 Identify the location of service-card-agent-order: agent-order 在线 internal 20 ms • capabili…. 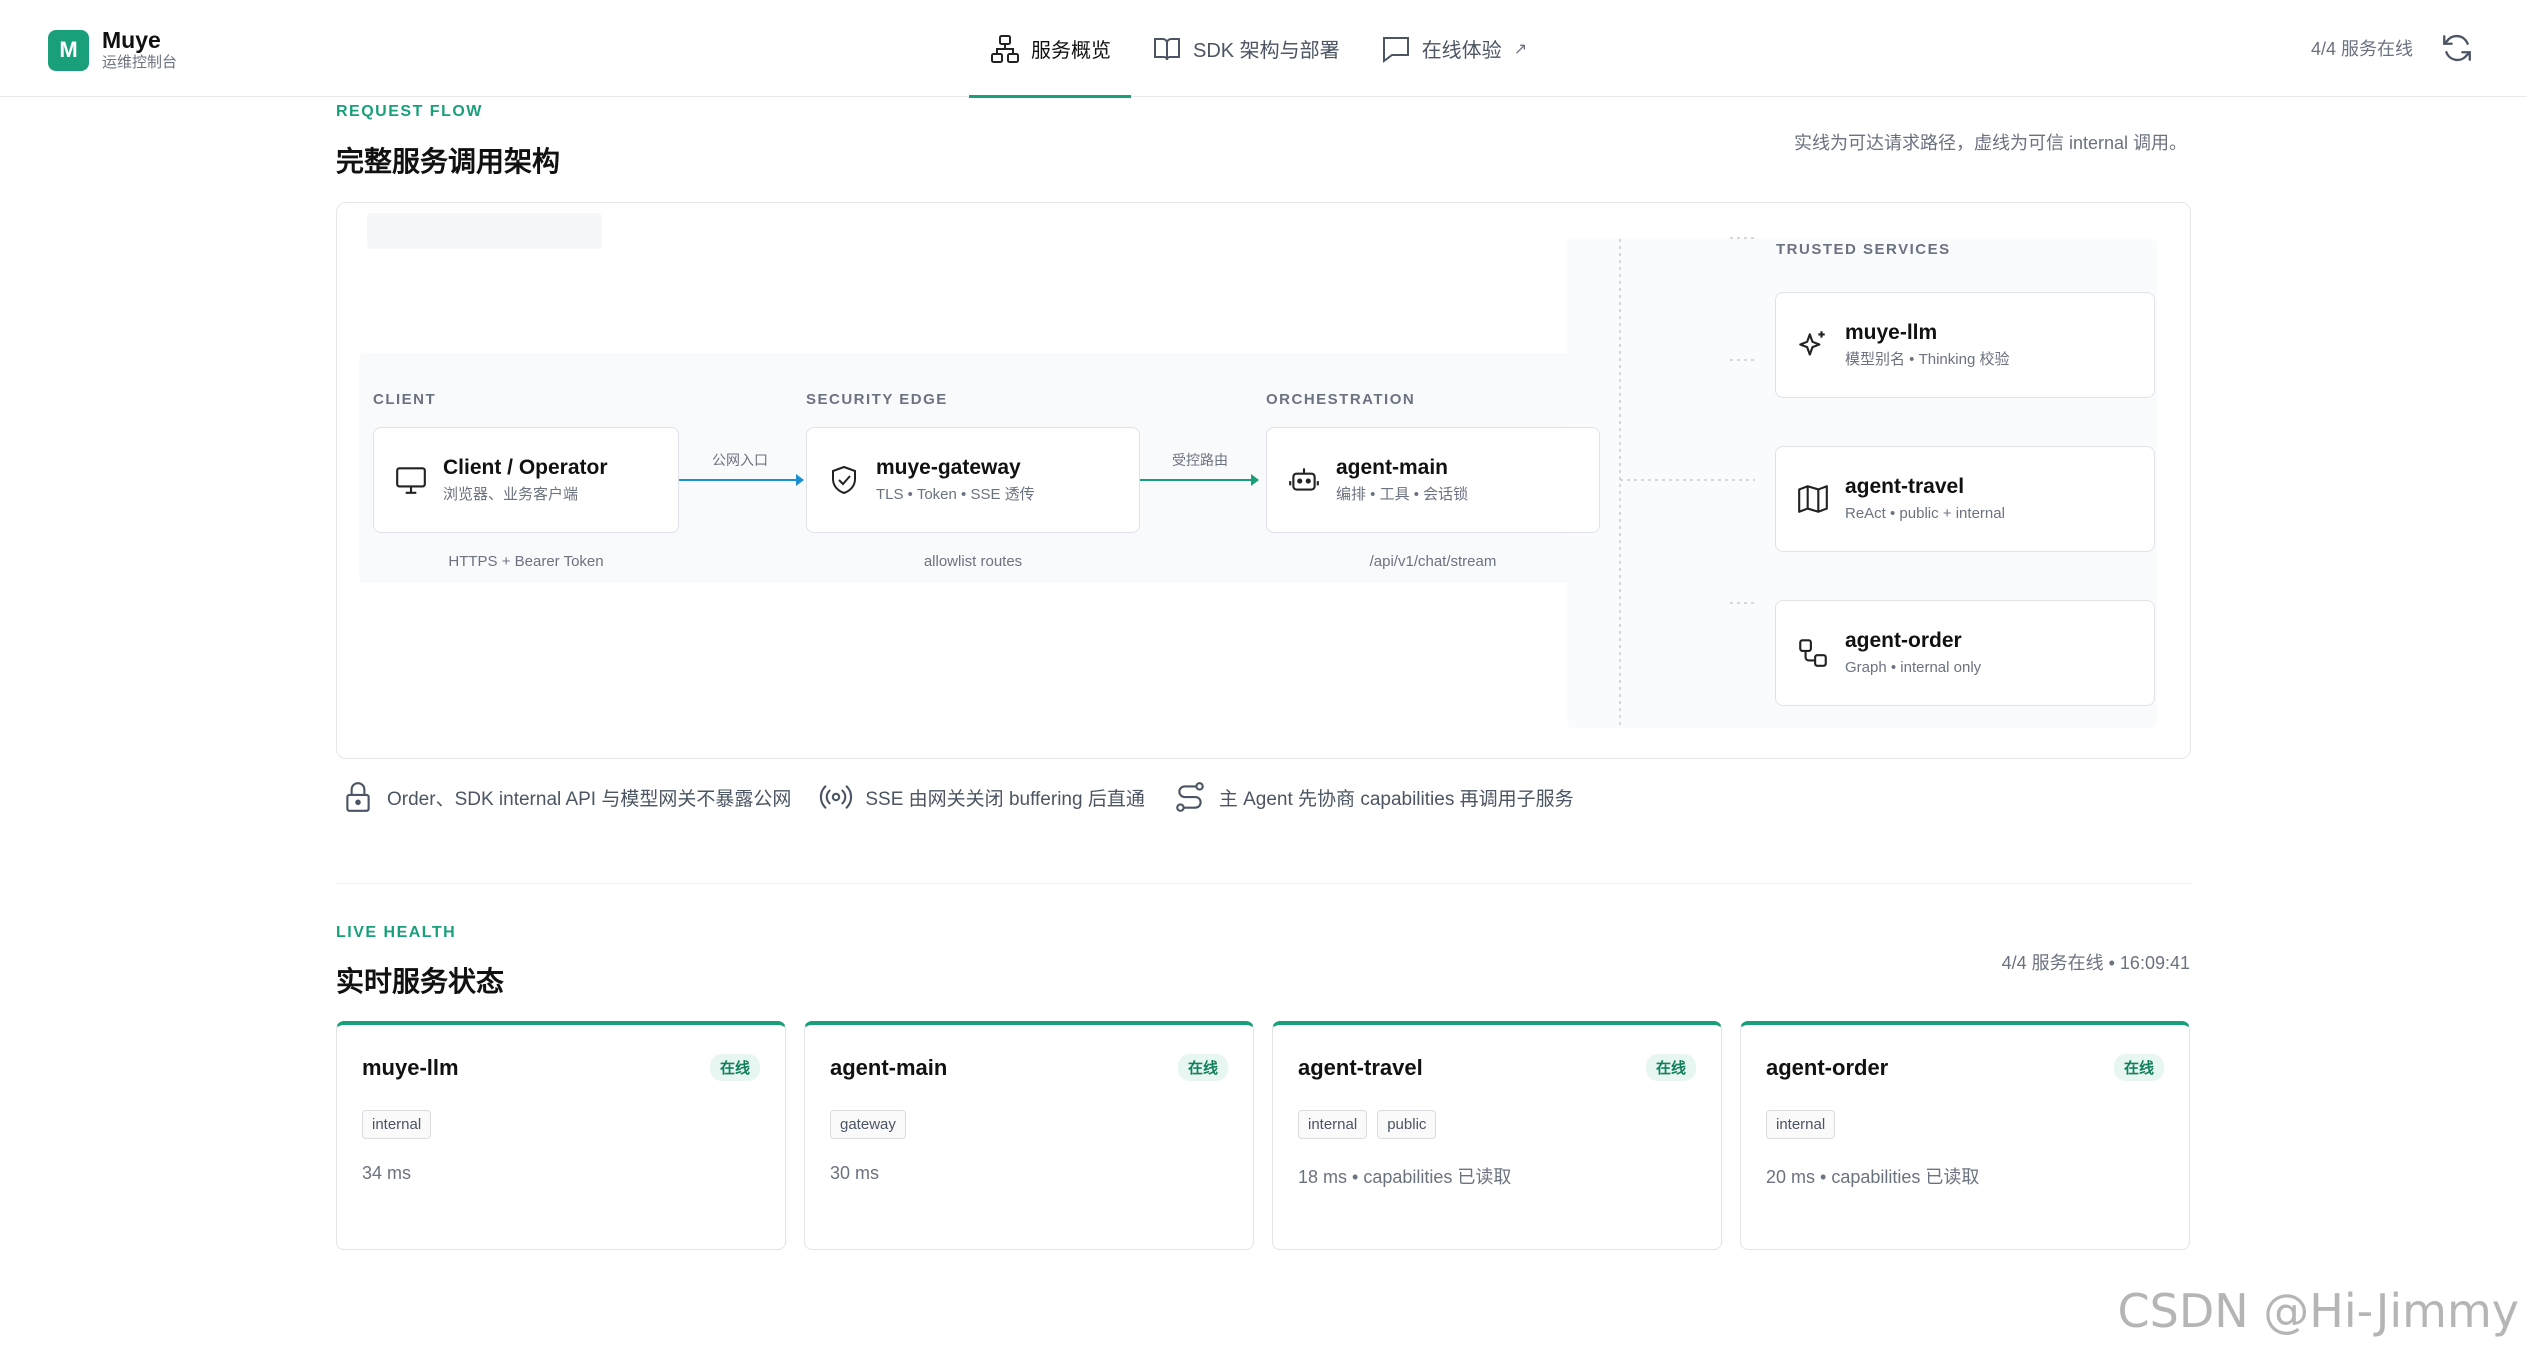
(1965, 1135).